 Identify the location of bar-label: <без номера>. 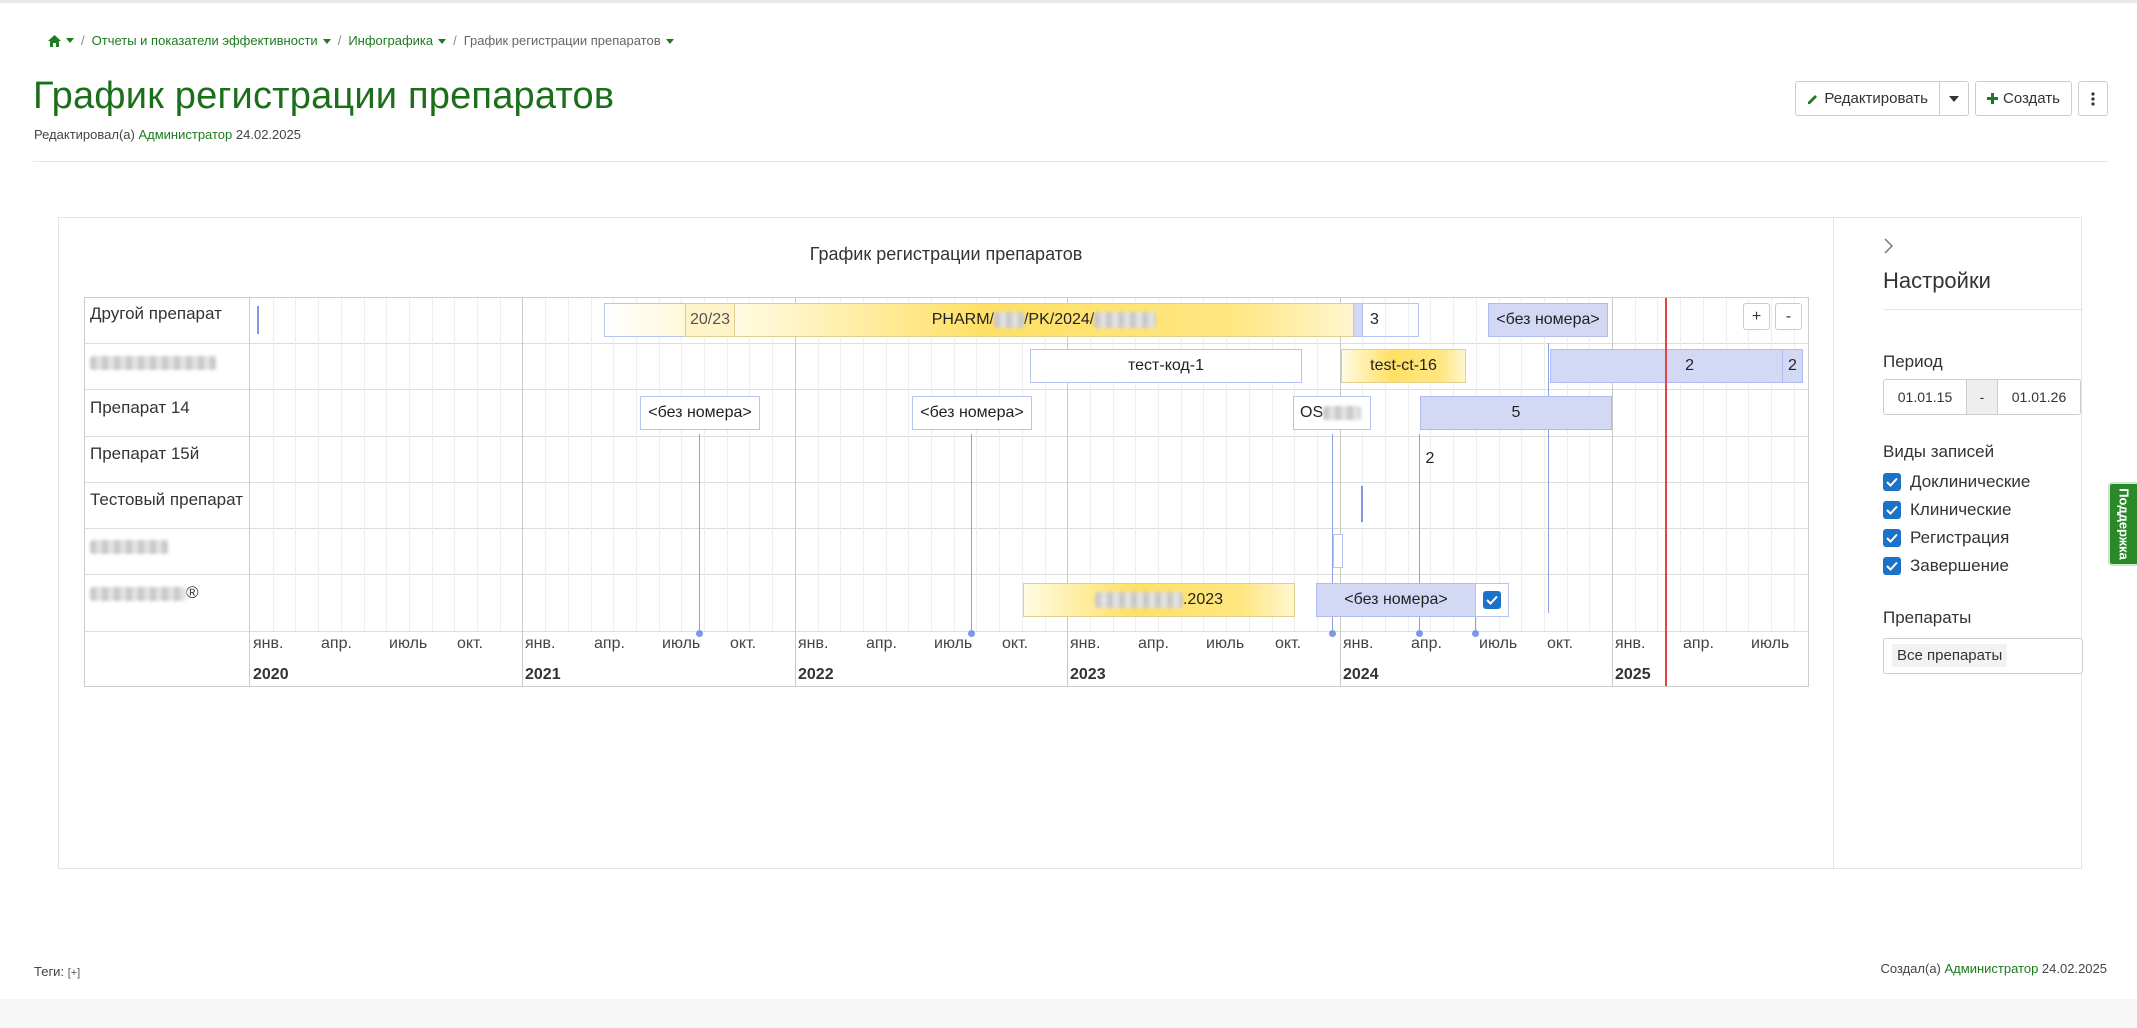
(1548, 319).